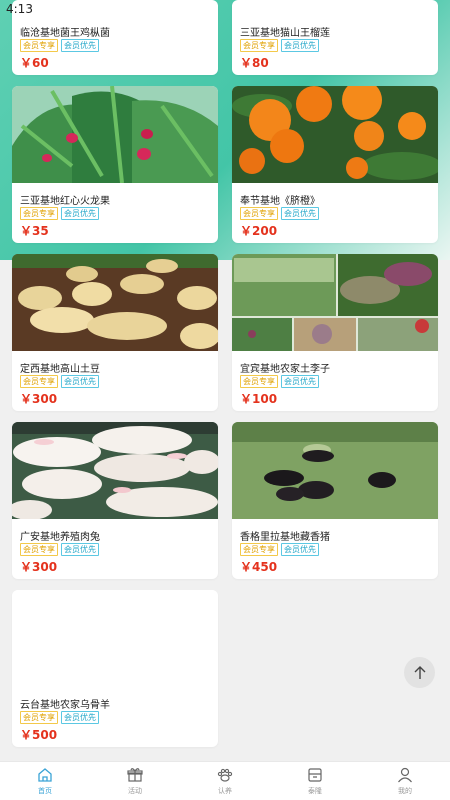 This screenshot has height=800, width=450. What do you see at coordinates (254, 63) in the screenshot?
I see `product-price: ￥80` at bounding box center [254, 63].